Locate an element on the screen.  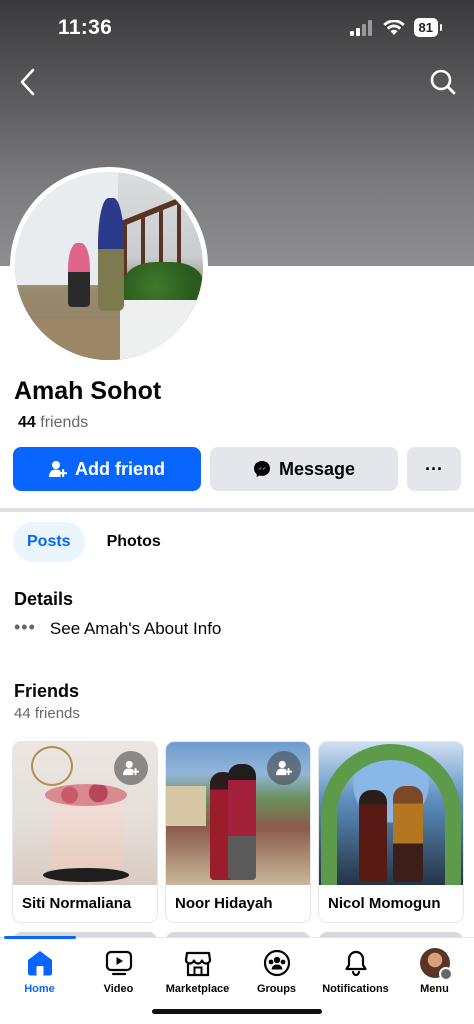
friends-count: 44 friends is located at coordinates (53, 423).